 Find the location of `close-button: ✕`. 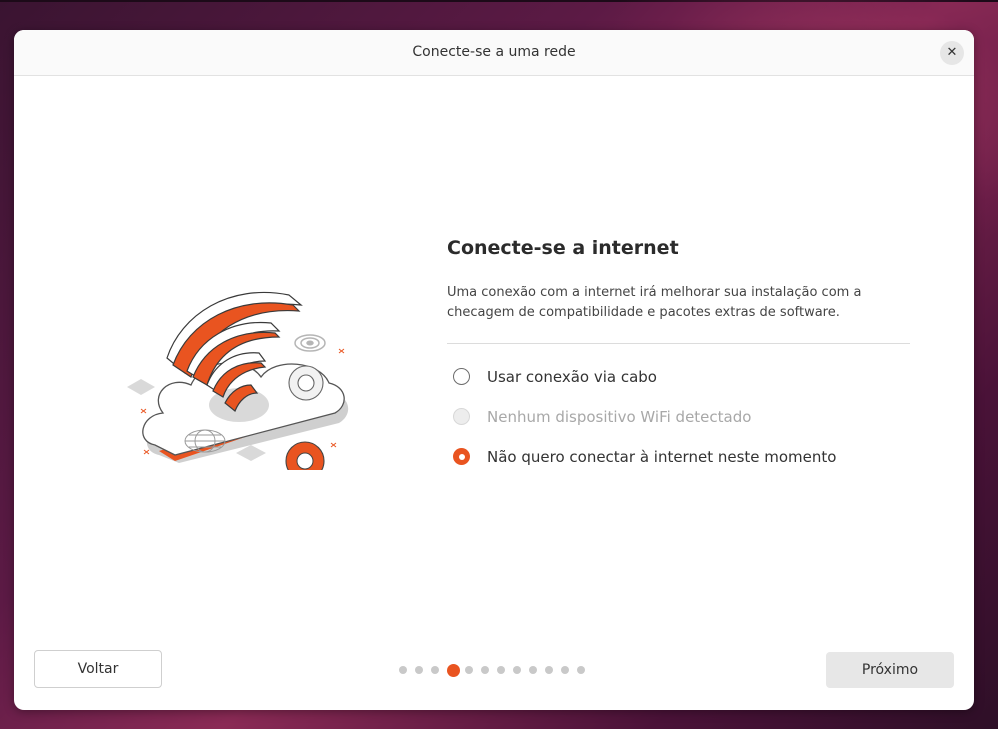

close-button: ✕ is located at coordinates (952, 53).